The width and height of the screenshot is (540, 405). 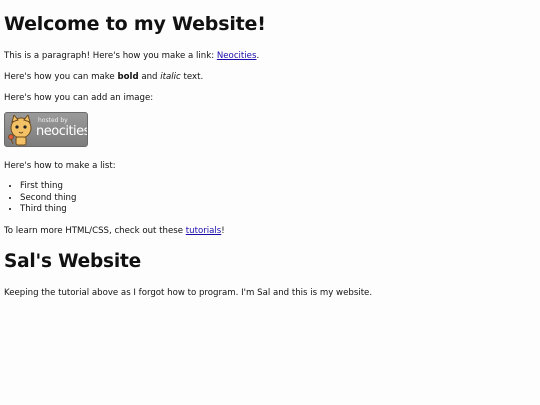 I want to click on paragraph-link-text-after: ., so click(x=258, y=56).